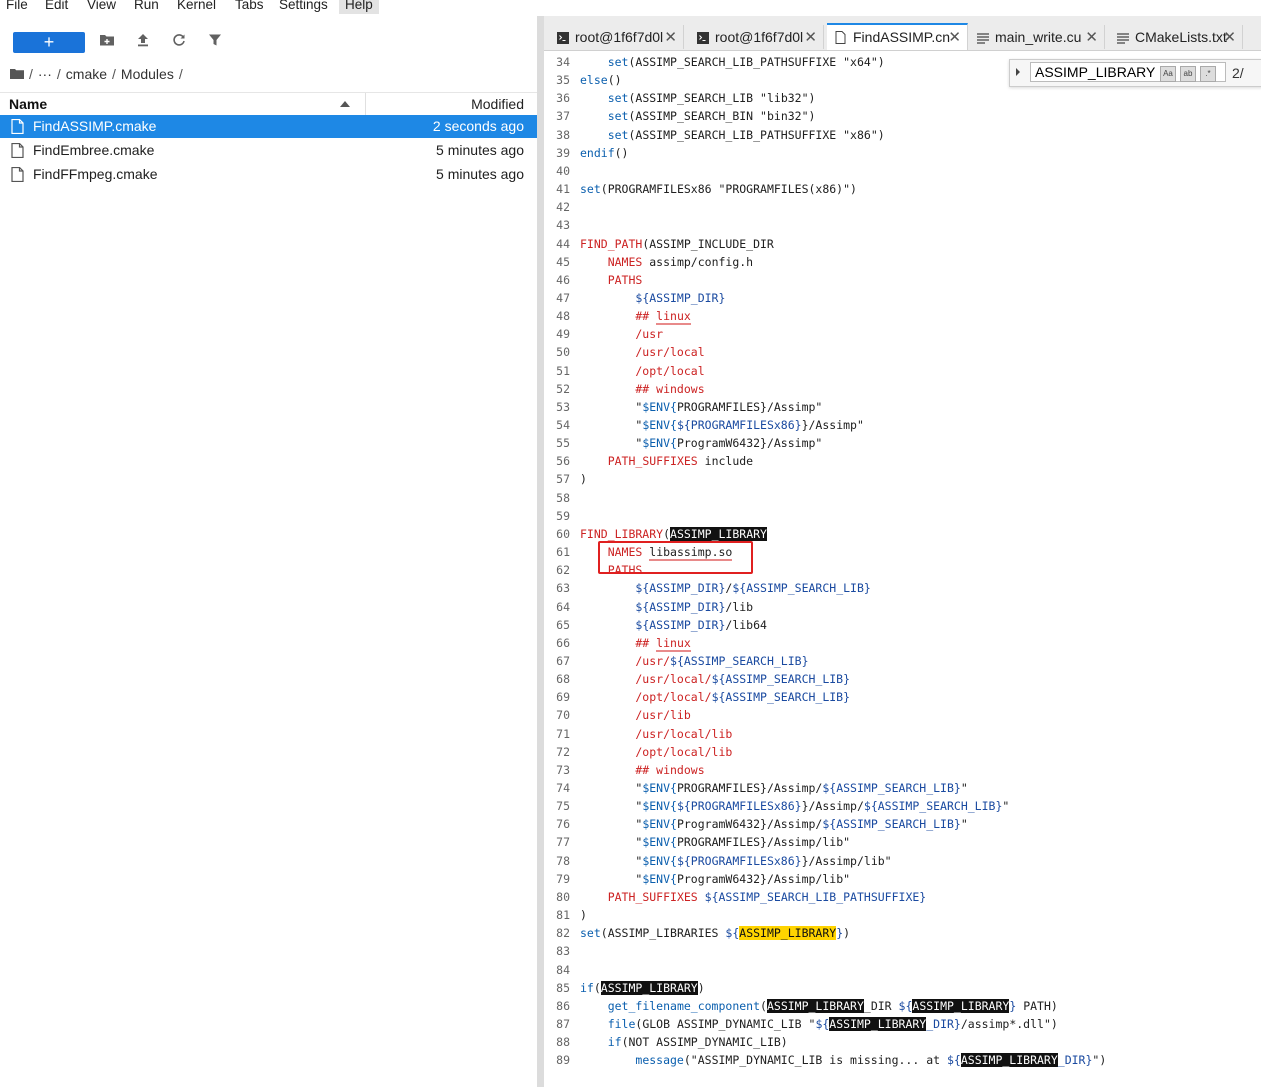  I want to click on column-divider, so click(365, 104).